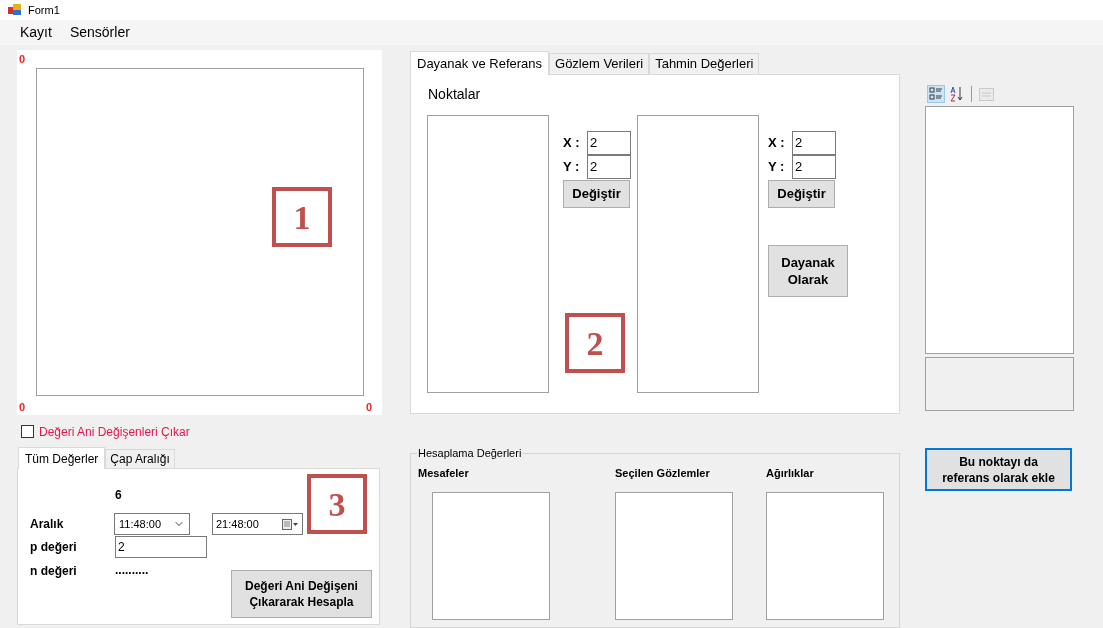  Describe the element at coordinates (455, 94) in the screenshot. I see `section-label: Noktalar` at that location.